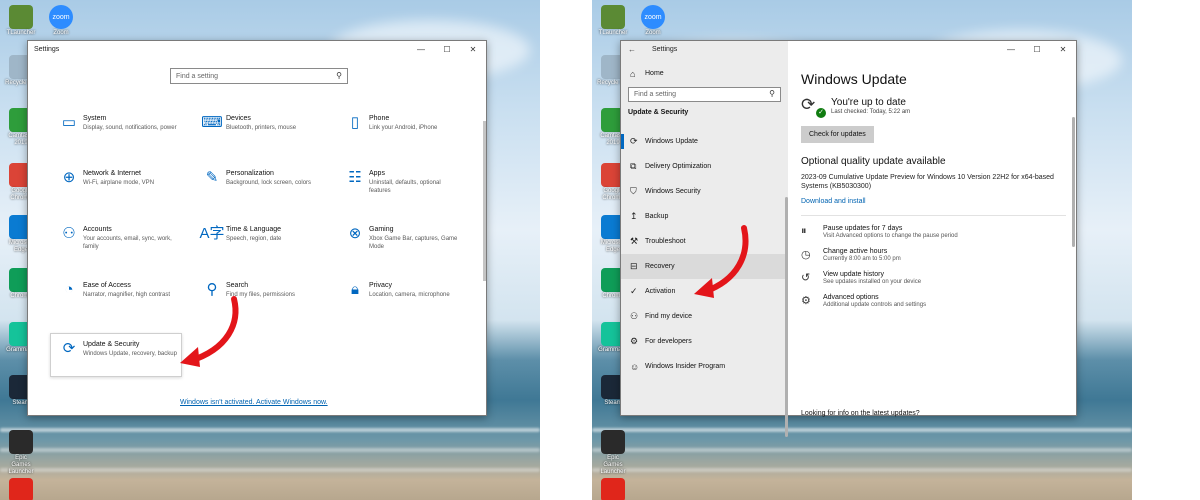 The width and height of the screenshot is (1200, 500). Describe the element at coordinates (355, 122) in the screenshot. I see `phone-icon: ▯` at that location.